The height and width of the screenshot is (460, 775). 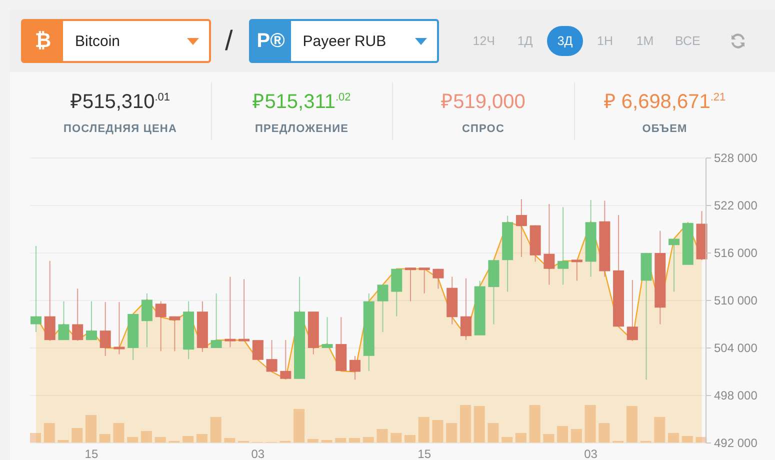 I want to click on currency-select: P® Payeer RUB, so click(x=343, y=41).